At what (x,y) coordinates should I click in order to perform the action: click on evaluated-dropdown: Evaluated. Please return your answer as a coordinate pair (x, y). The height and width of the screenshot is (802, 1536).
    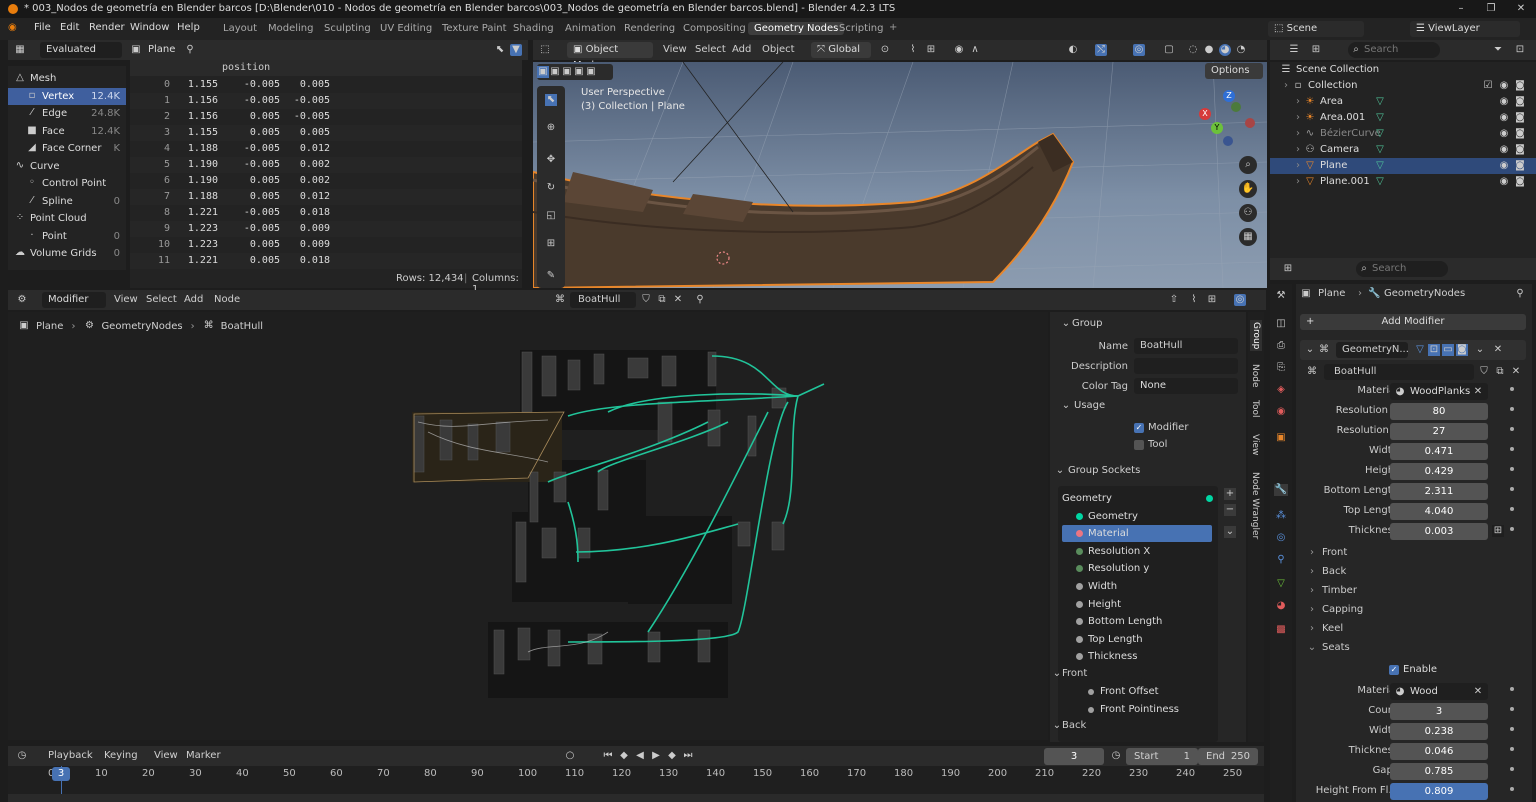
    Looking at the image, I should click on (81, 50).